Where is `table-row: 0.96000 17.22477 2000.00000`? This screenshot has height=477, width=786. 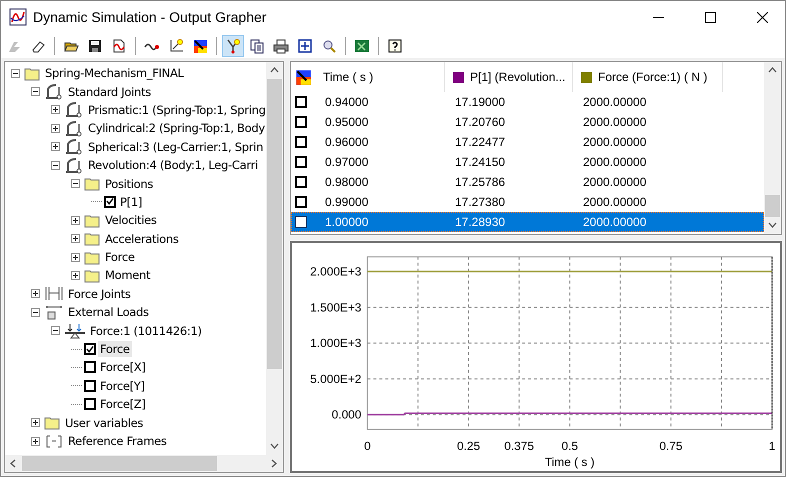 table-row: 0.96000 17.22477 2000.00000 is located at coordinates (527, 142).